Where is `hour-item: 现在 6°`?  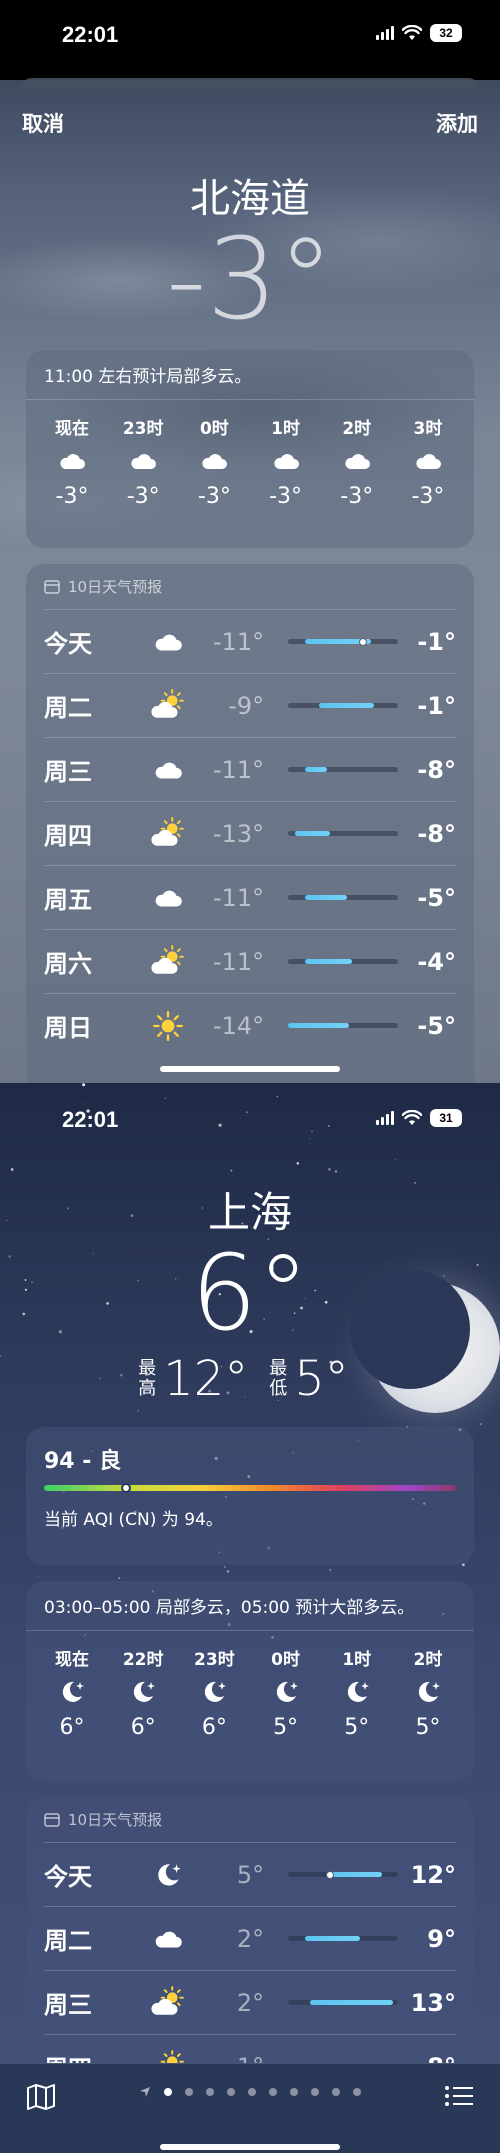
hour-item: 现在 6° is located at coordinates (72, 1692).